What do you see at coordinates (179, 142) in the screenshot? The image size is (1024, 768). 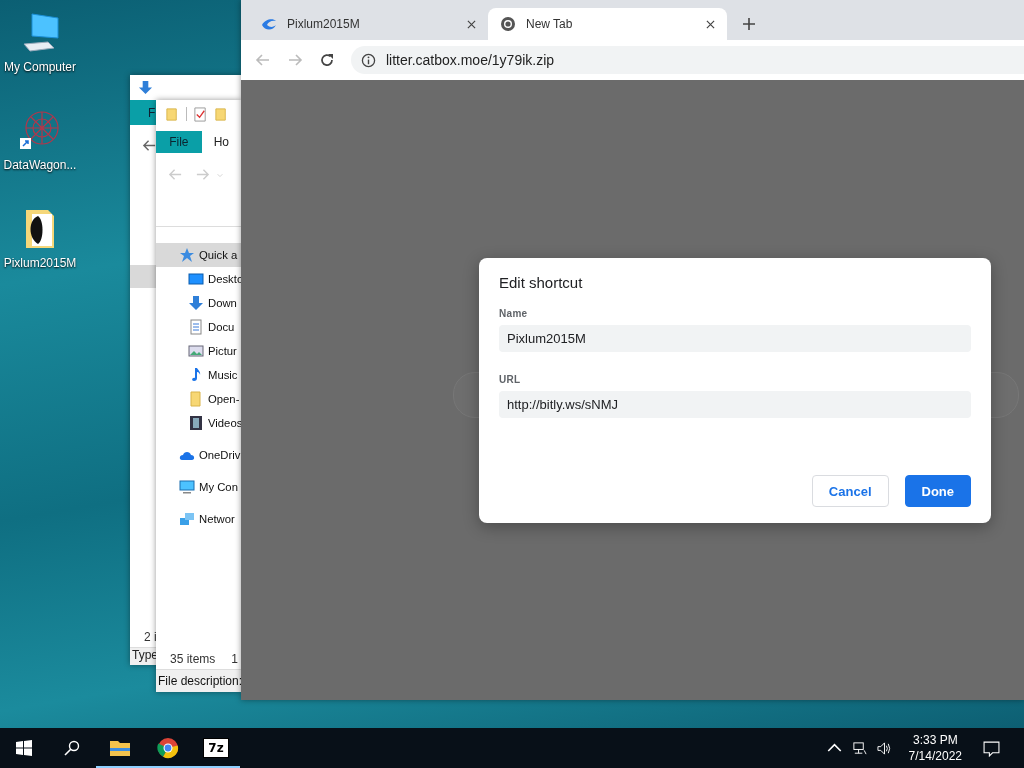 I see `ribbon-tab: File` at bounding box center [179, 142].